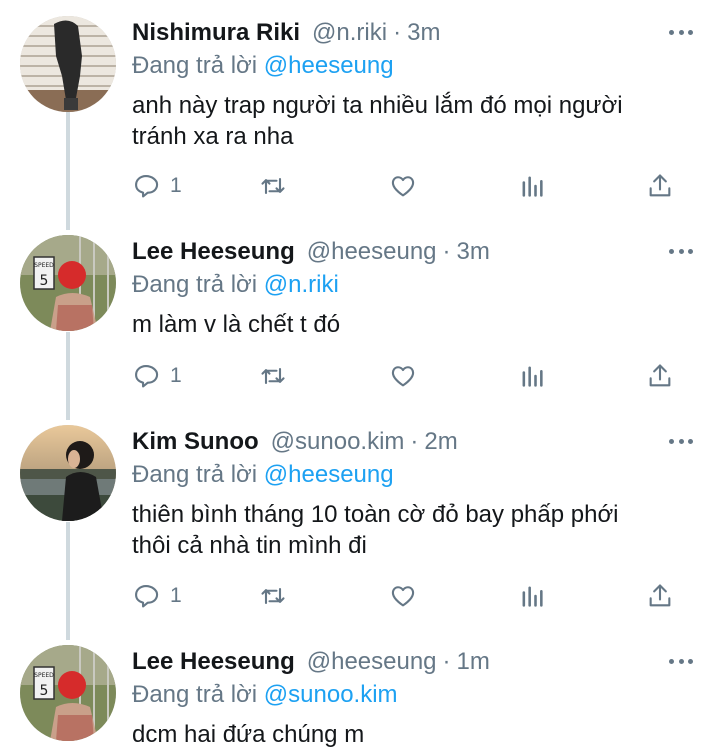 This screenshot has height=750, width=719. What do you see at coordinates (440, 442) in the screenshot?
I see `timestamp: 2m` at bounding box center [440, 442].